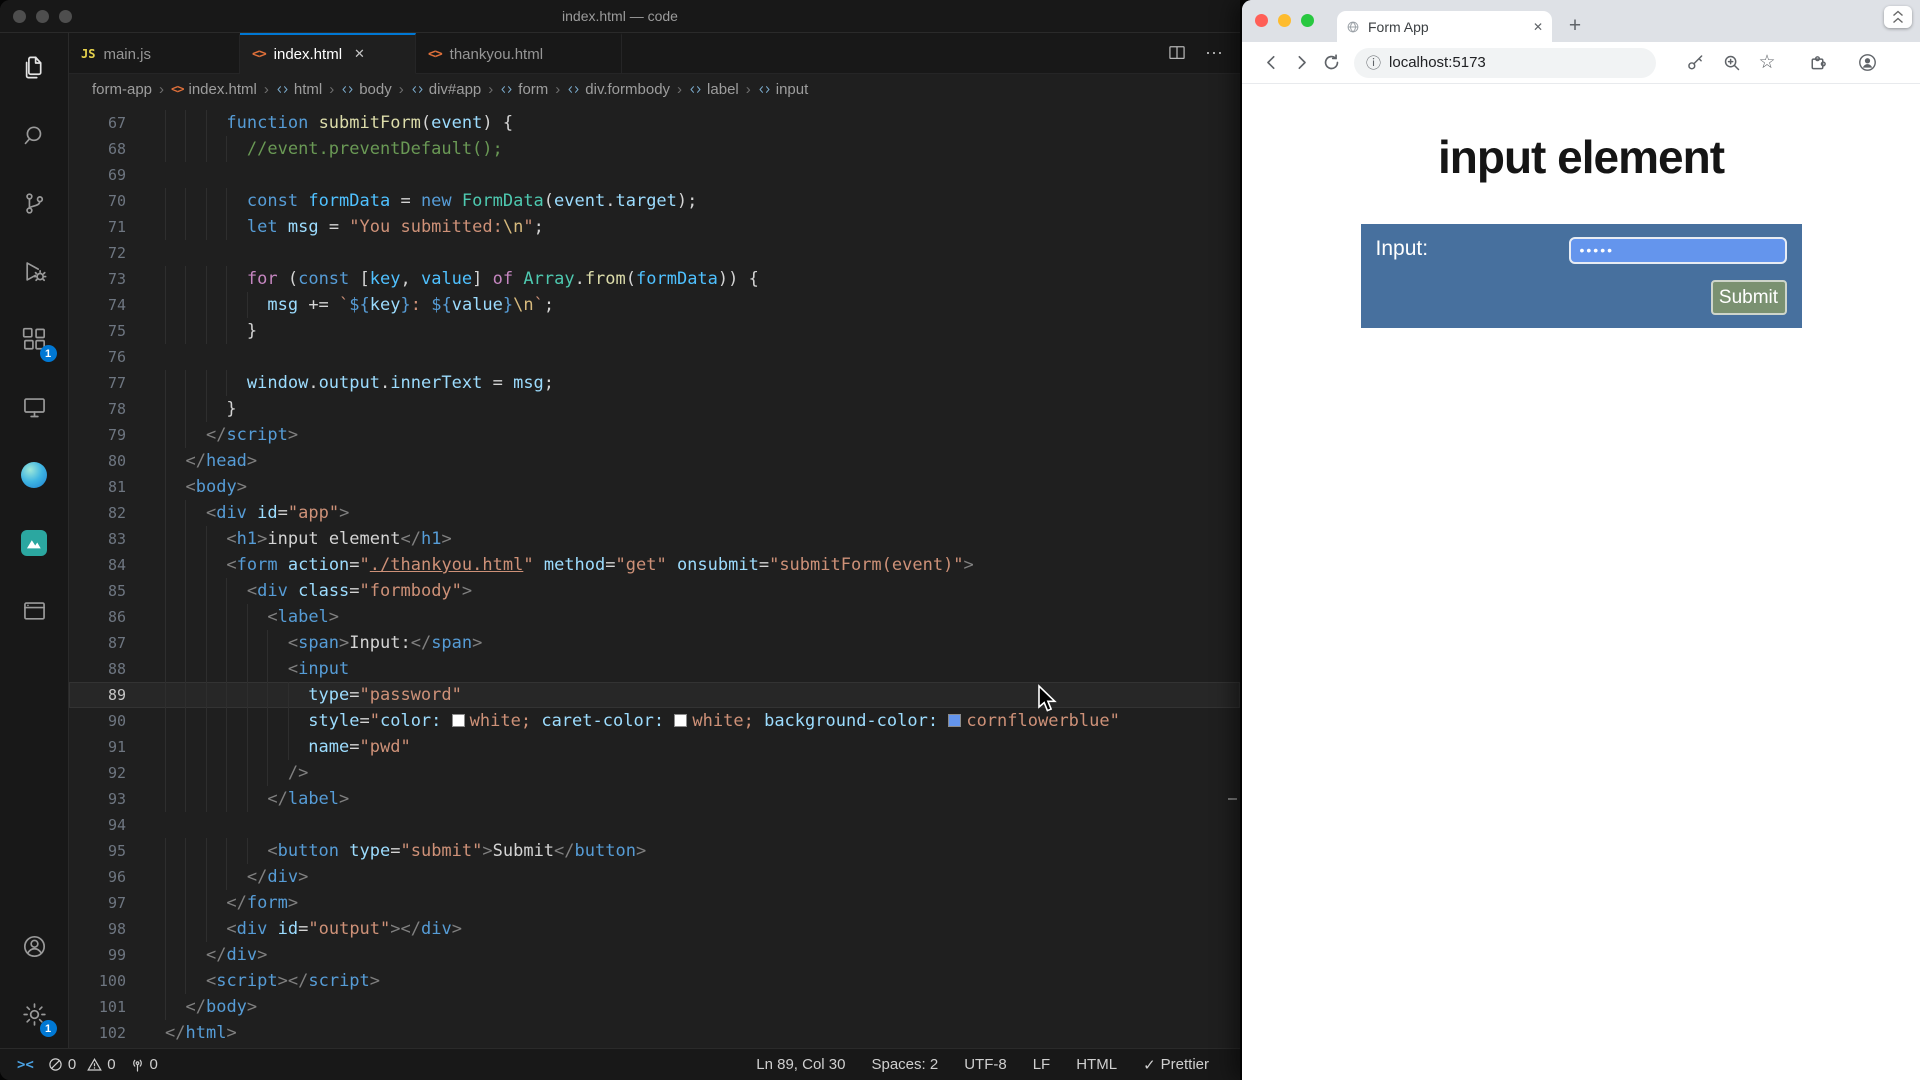 This screenshot has width=1920, height=1080. Describe the element at coordinates (122, 89) in the screenshot. I see `breadcrumb-item-form-app: form-app` at that location.